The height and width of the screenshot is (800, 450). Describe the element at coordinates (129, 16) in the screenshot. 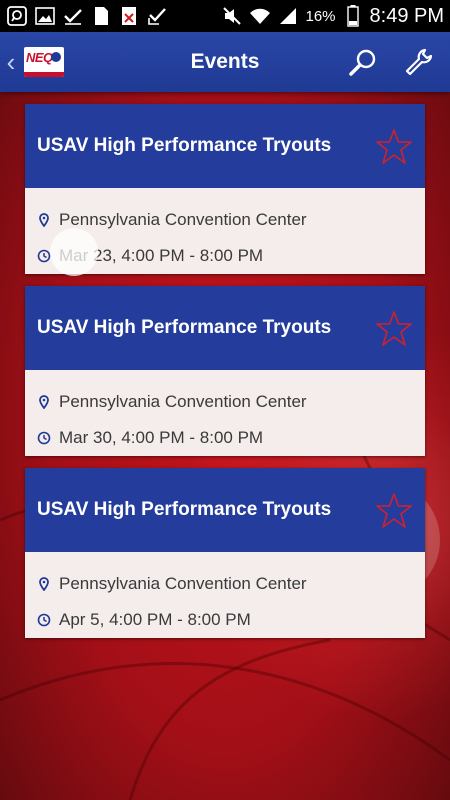

I see `blocked-file-icon` at that location.